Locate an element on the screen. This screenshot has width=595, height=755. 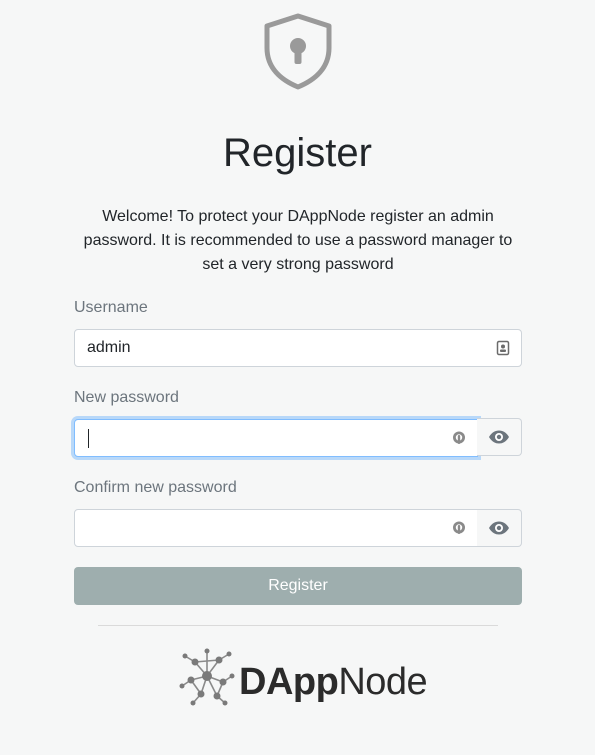
logo-text-light: Node is located at coordinates (383, 682).